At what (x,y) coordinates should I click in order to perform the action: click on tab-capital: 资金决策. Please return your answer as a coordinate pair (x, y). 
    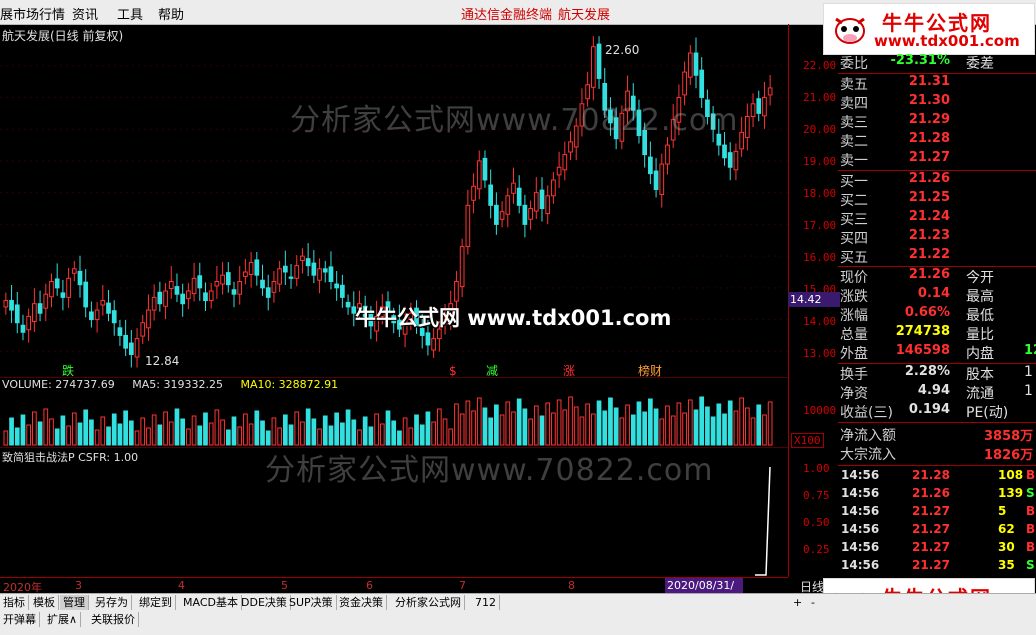
    Looking at the image, I should click on (361, 602).